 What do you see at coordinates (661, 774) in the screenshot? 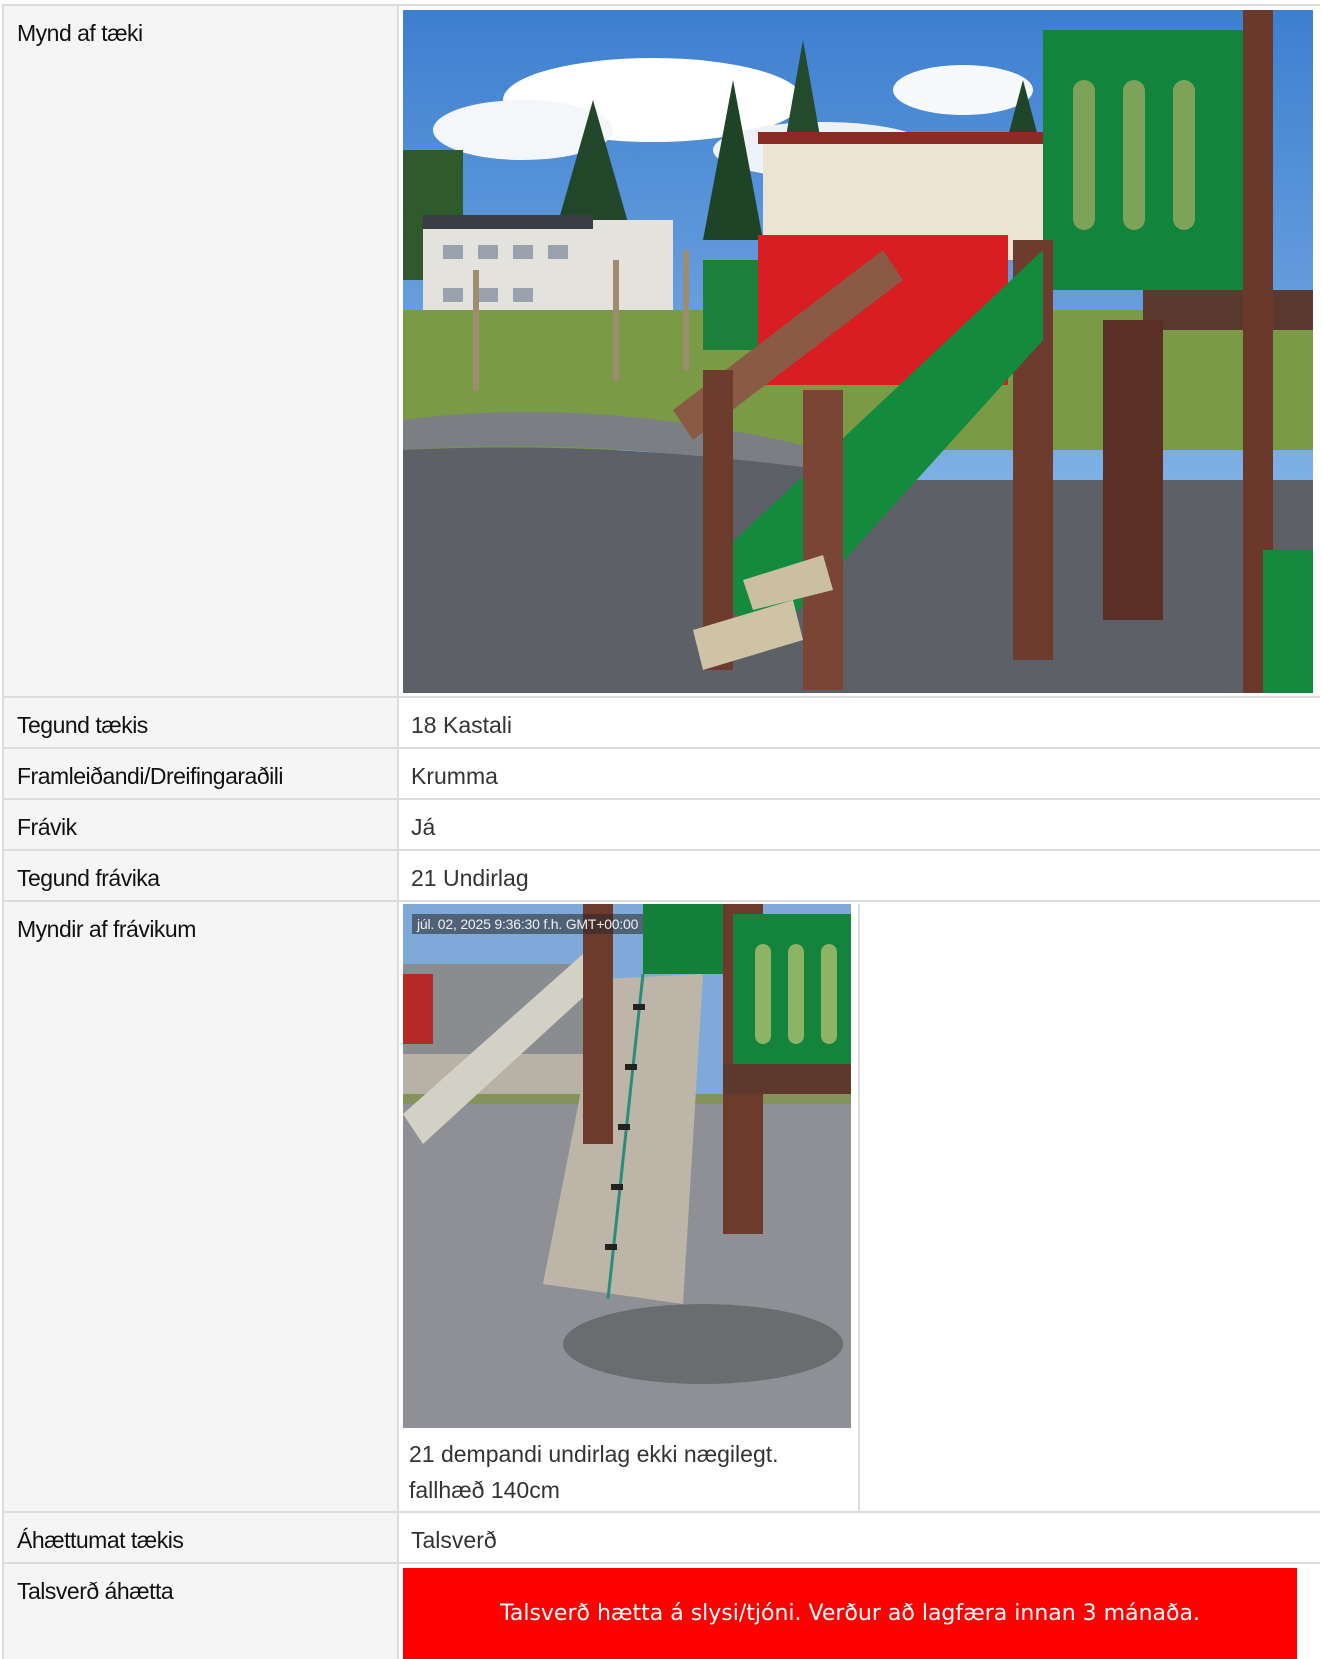
I see `row-manufacturer: Framleiðandi/Dreifingaraðili Krumma` at bounding box center [661, 774].